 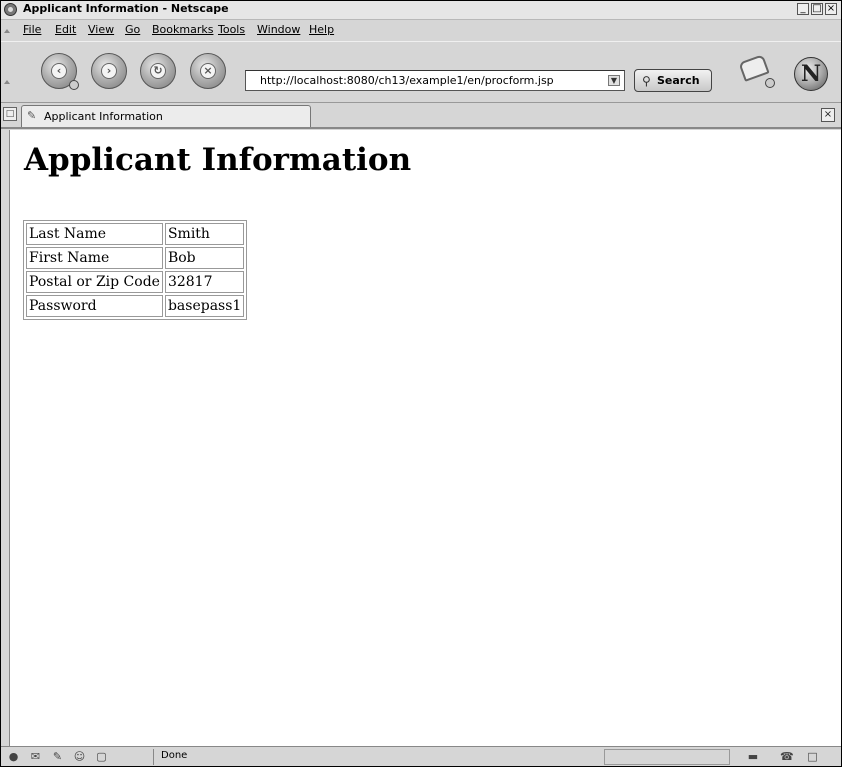 What do you see at coordinates (94, 234) in the screenshot?
I see `field-label: Last Name` at bounding box center [94, 234].